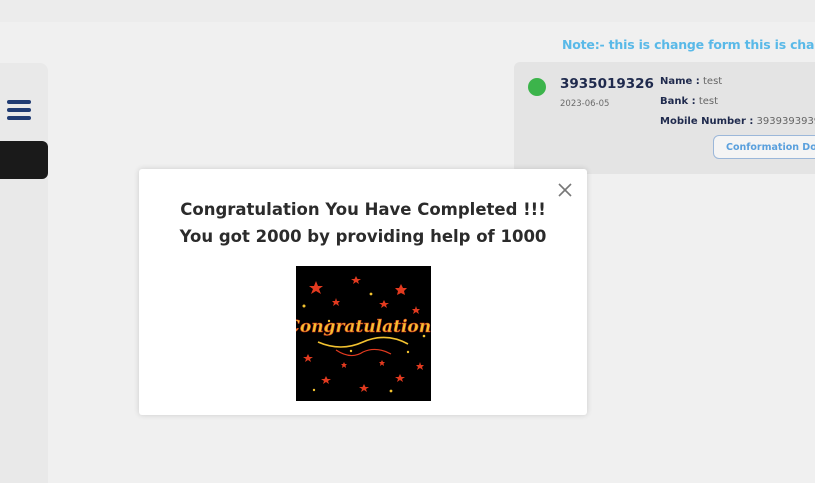 The image size is (815, 483). Describe the element at coordinates (363, 209) in the screenshot. I see `modal-title: Congratulation You Have Completed !!!` at that location.